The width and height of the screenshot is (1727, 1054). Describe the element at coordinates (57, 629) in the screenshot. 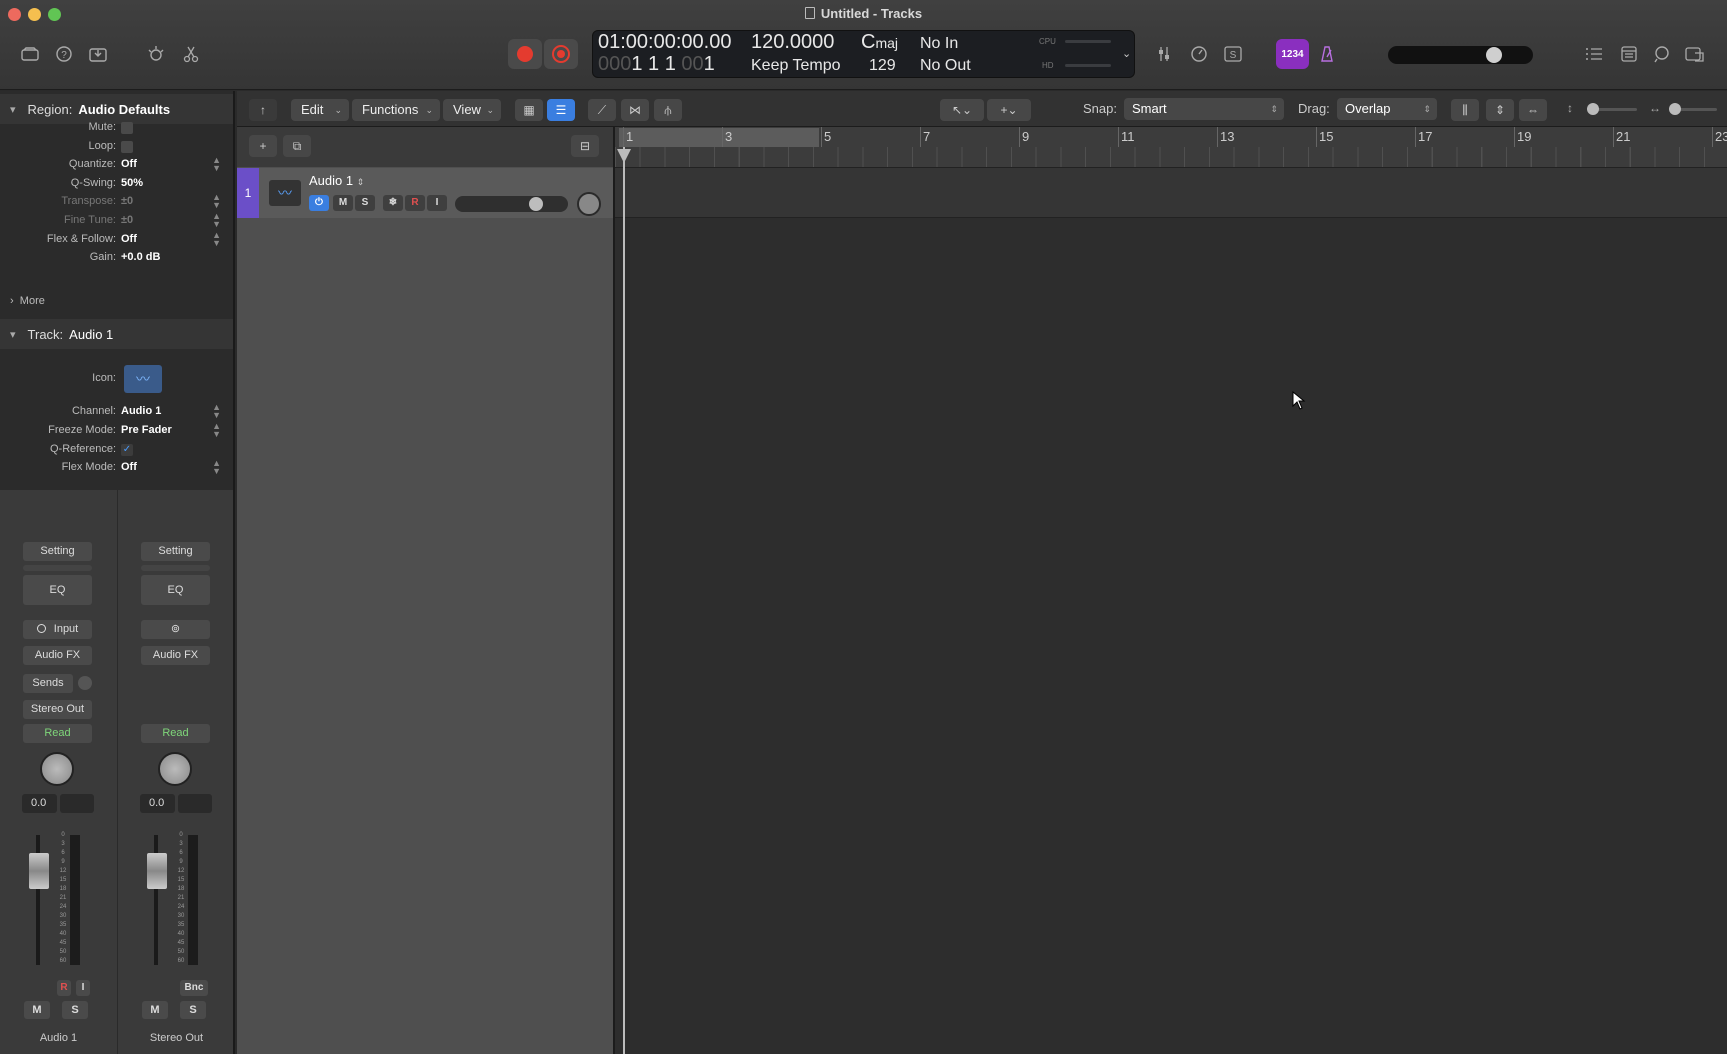

I see `input-button: Input` at that location.